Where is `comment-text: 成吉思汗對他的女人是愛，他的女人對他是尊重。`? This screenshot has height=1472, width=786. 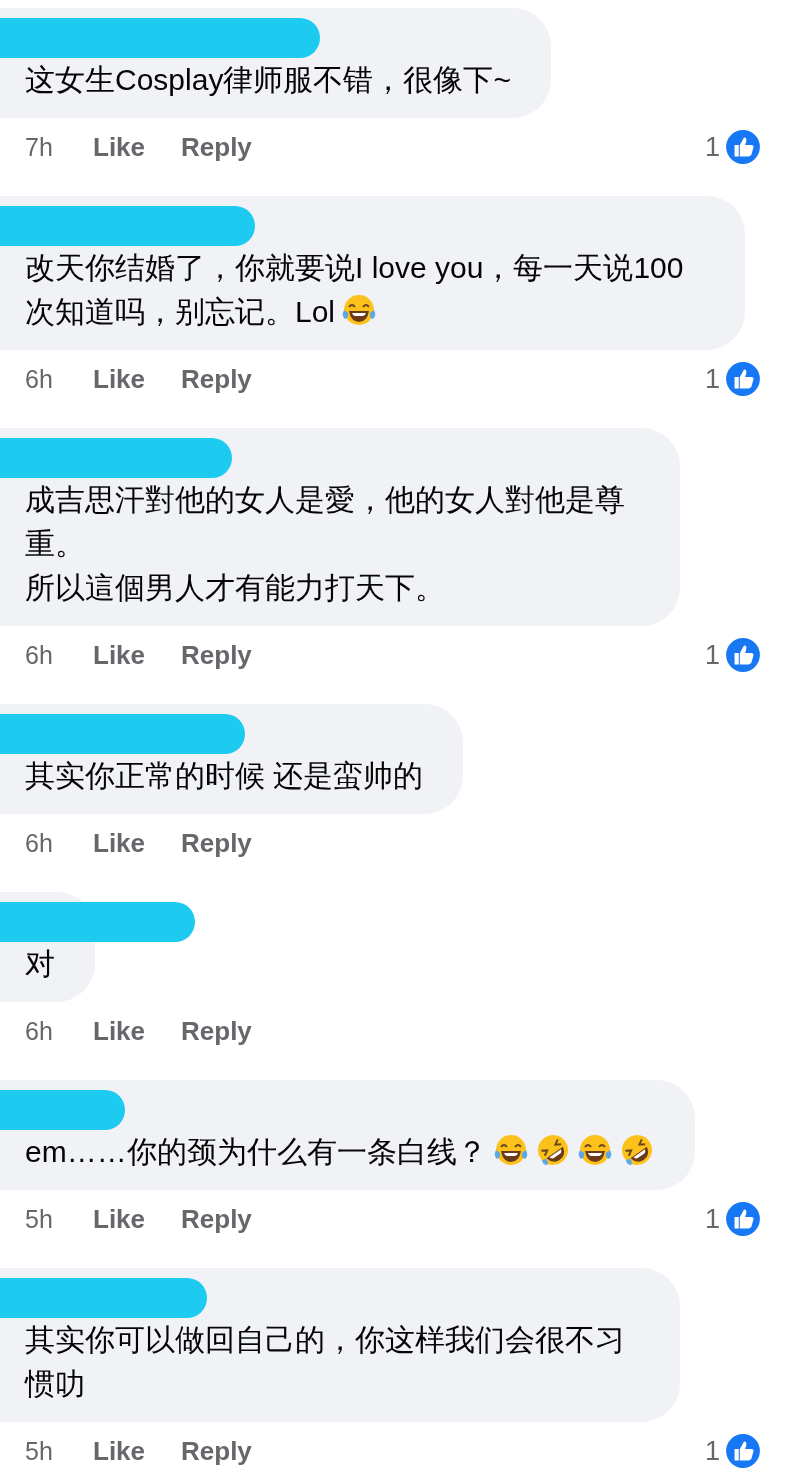 comment-text: 成吉思汗對他的女人是愛，他的女人對他是尊重。 is located at coordinates (325, 522).